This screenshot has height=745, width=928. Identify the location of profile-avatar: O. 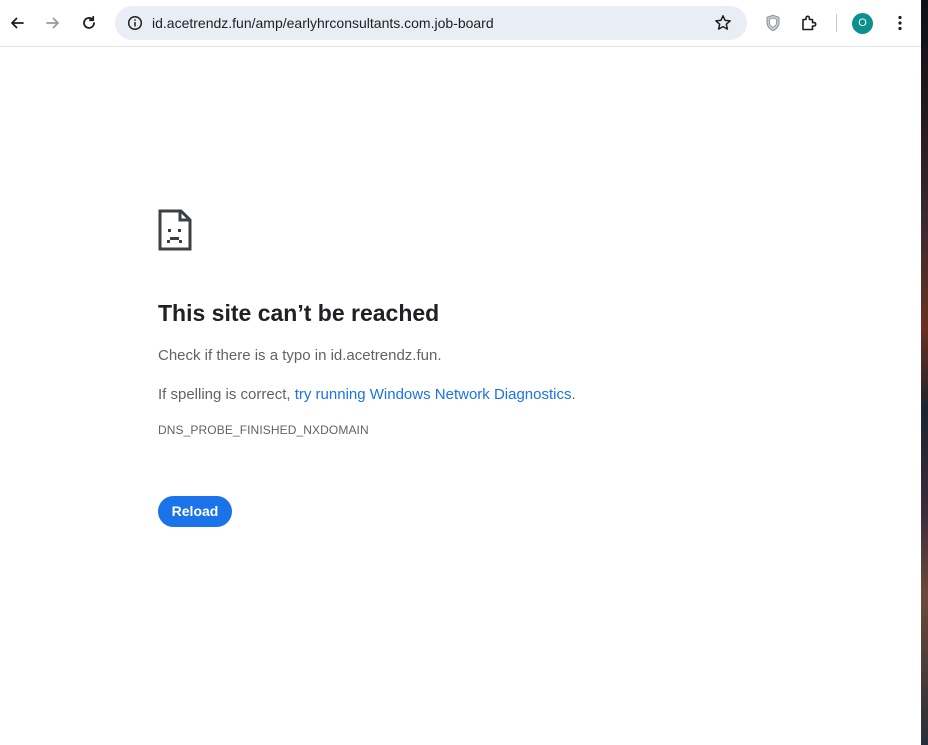
(862, 23).